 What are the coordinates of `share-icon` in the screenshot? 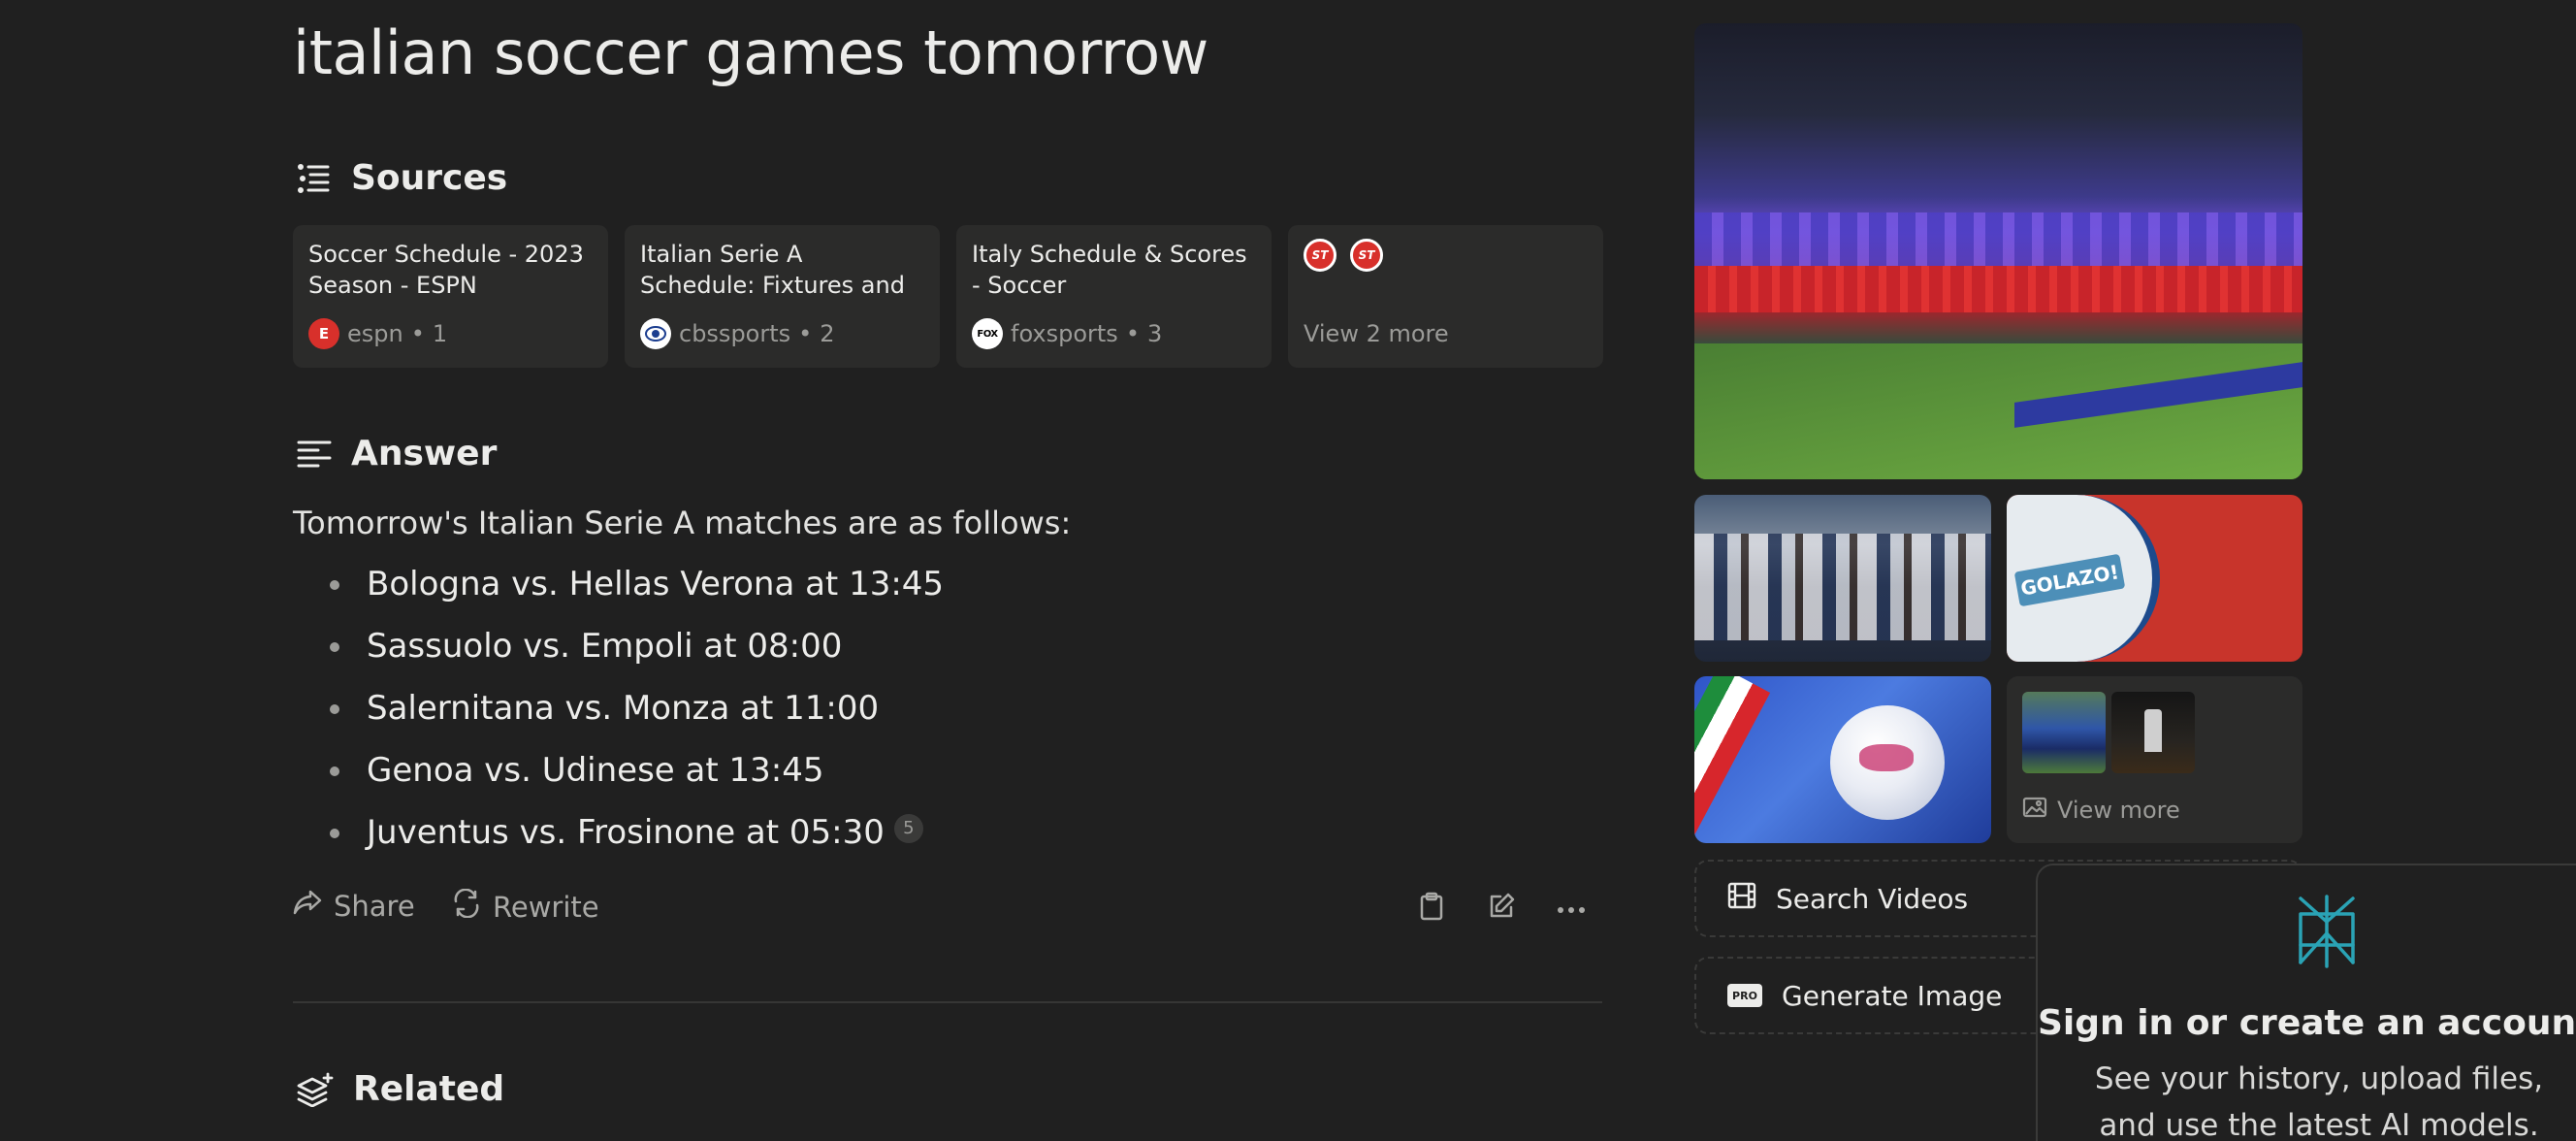 It's located at (307, 906).